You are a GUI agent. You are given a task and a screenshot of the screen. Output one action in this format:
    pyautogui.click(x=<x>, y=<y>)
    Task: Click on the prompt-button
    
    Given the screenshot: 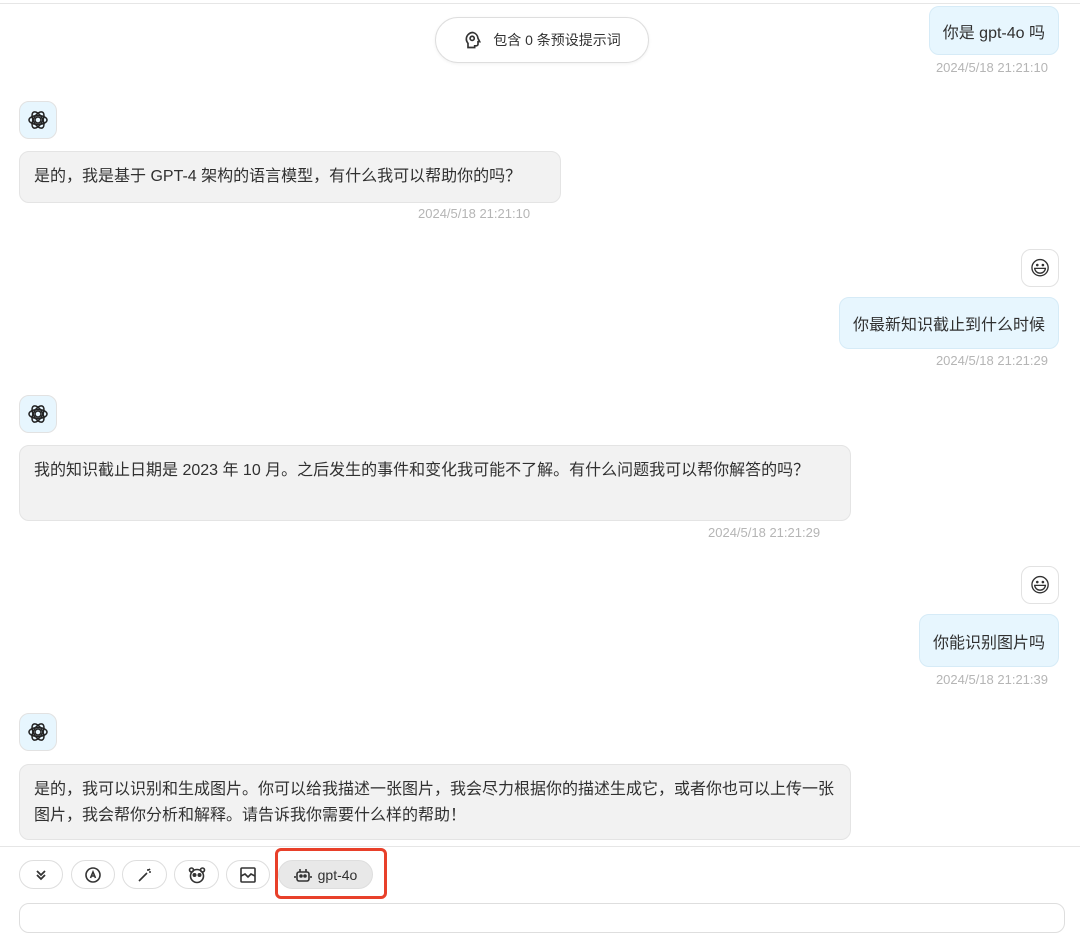 What is the action you would take?
    pyautogui.click(x=144, y=874)
    